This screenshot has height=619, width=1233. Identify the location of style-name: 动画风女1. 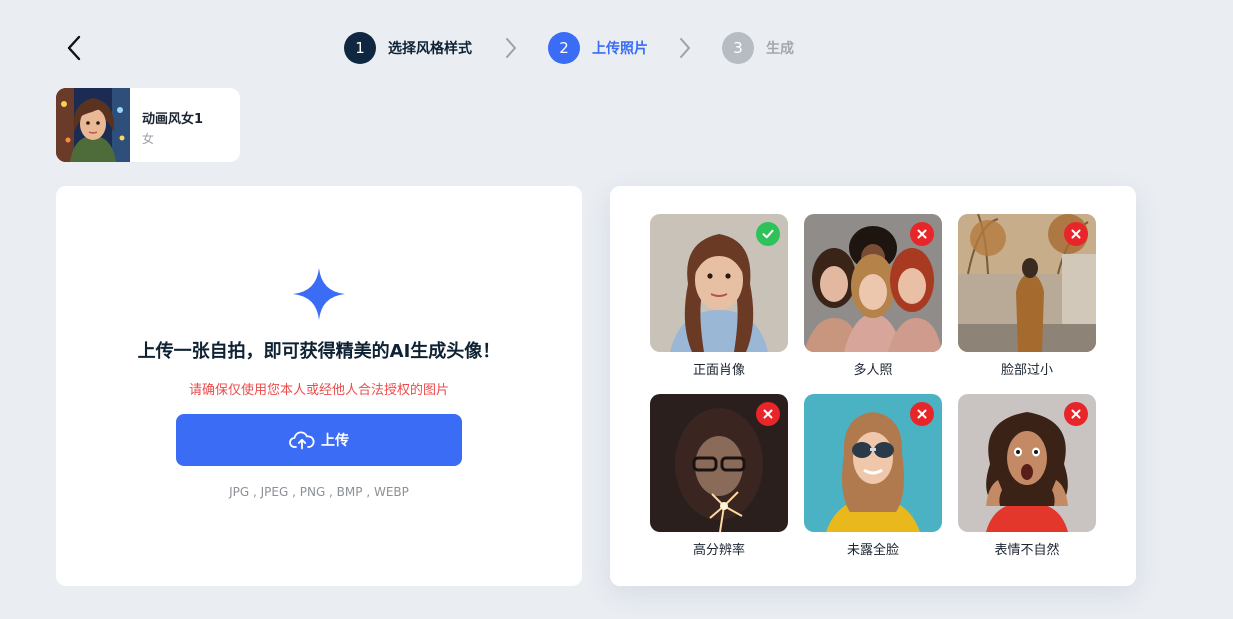
(173, 119).